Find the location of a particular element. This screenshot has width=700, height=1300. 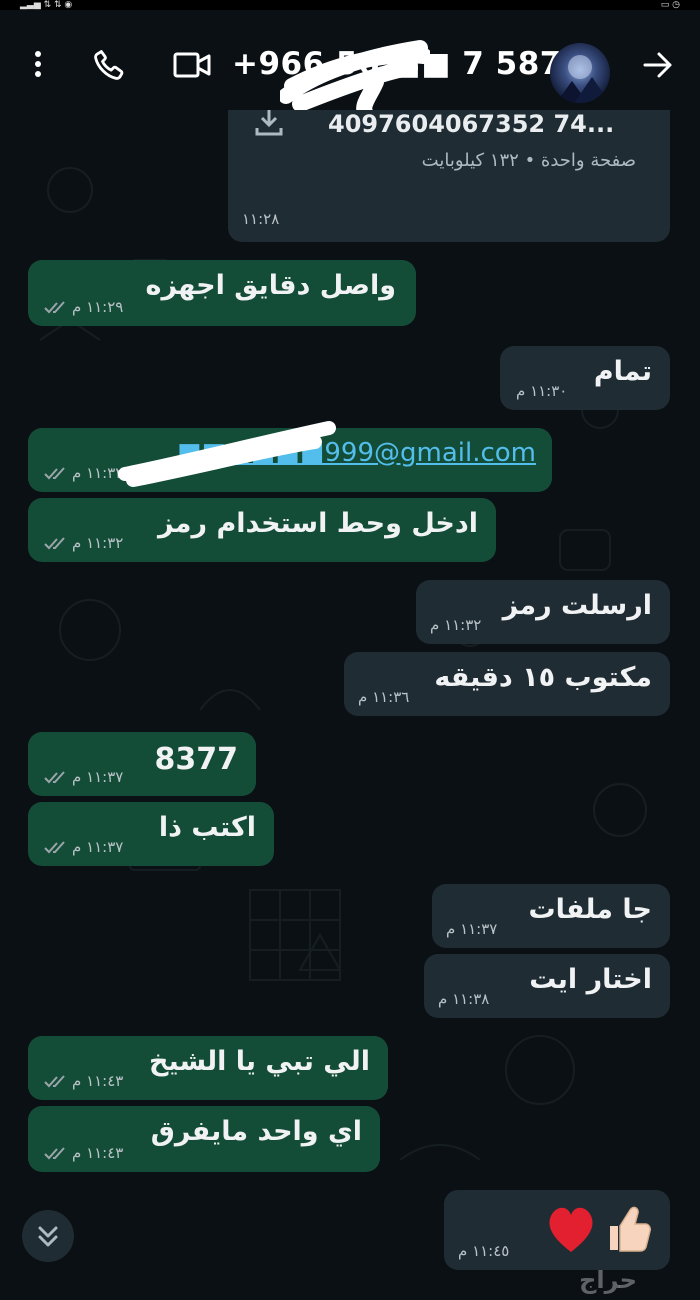

emoji-reaction is located at coordinates (600, 1229).